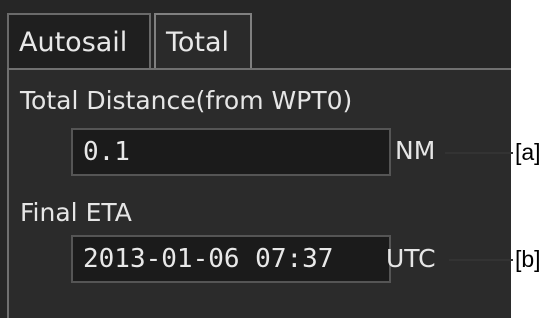 The height and width of the screenshot is (318, 547). I want to click on callout-a-label: [a], so click(528, 152).